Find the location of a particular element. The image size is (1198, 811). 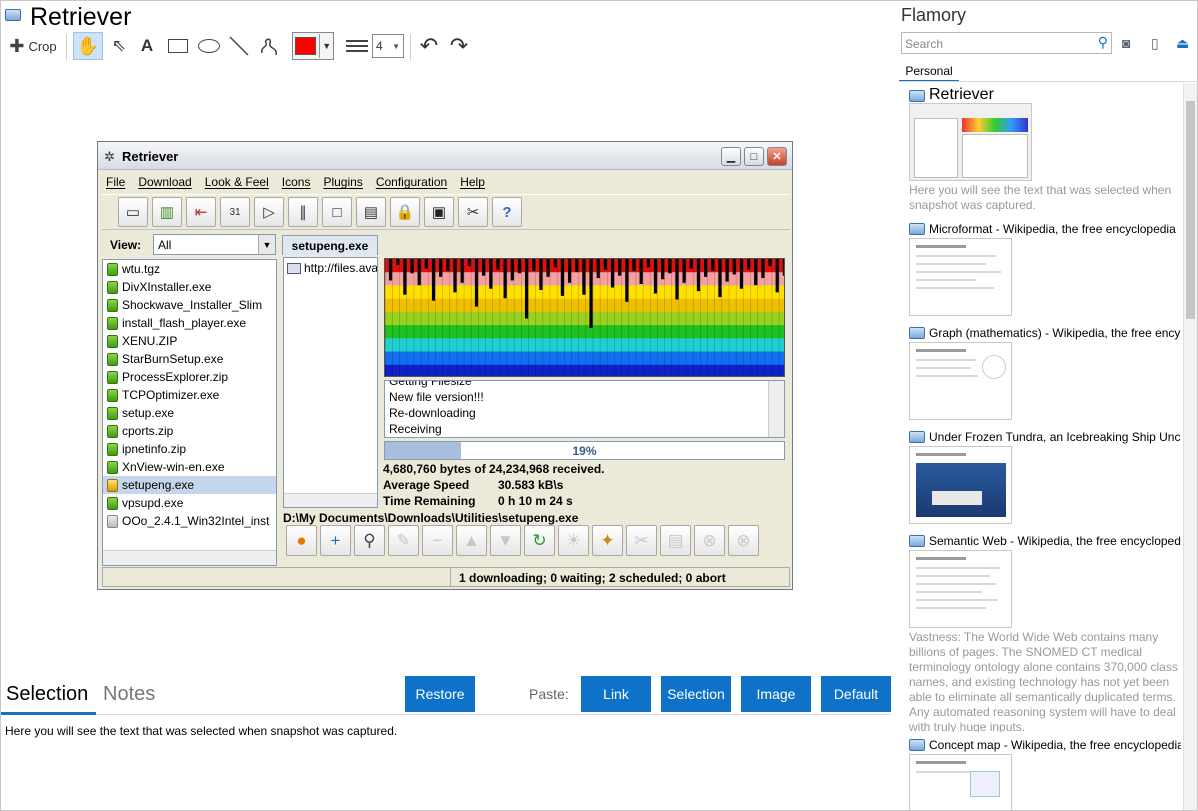

file-name: OOo_2.4.1_Win32Intel_inst is located at coordinates (196, 521).